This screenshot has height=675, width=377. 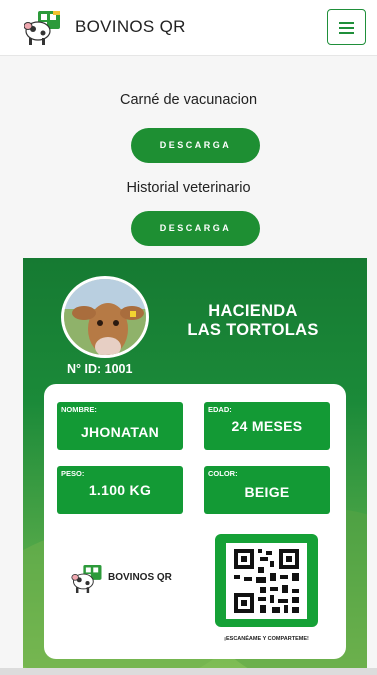 I want to click on cow-photo-icon, so click(x=105, y=317).